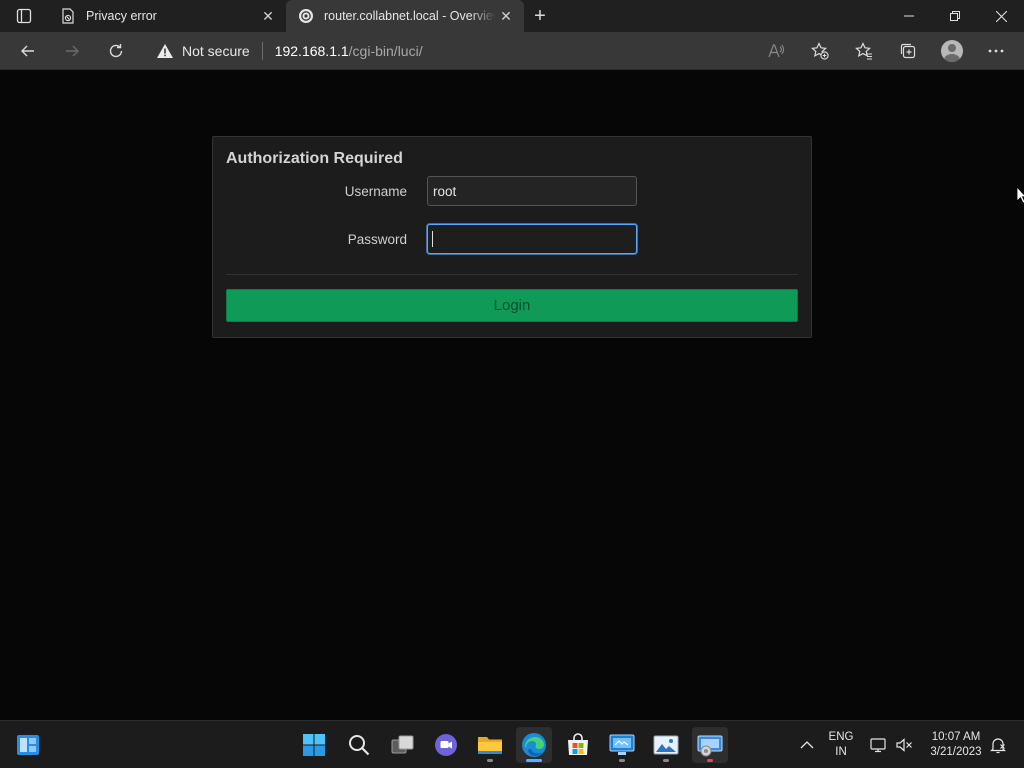  What do you see at coordinates (491, 51) in the screenshot?
I see `address-bar: Not secure 192.168.1.1/cgi-bin/luci/` at bounding box center [491, 51].